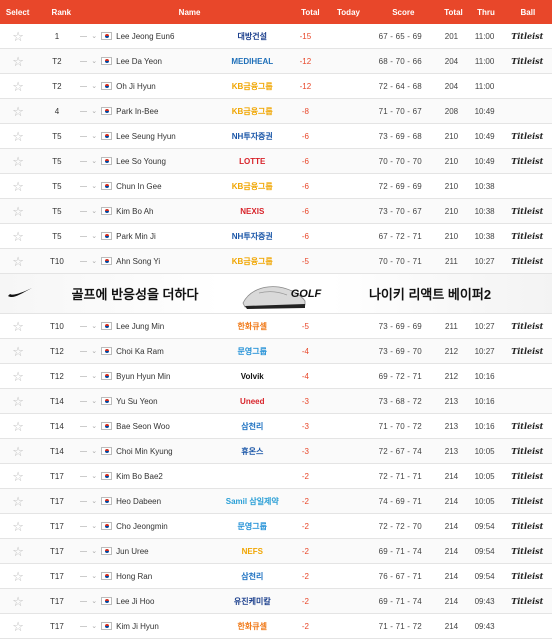 The image size is (552, 640). Describe the element at coordinates (137, 626) in the screenshot. I see `player-name: Kim Ji Hyun` at that location.